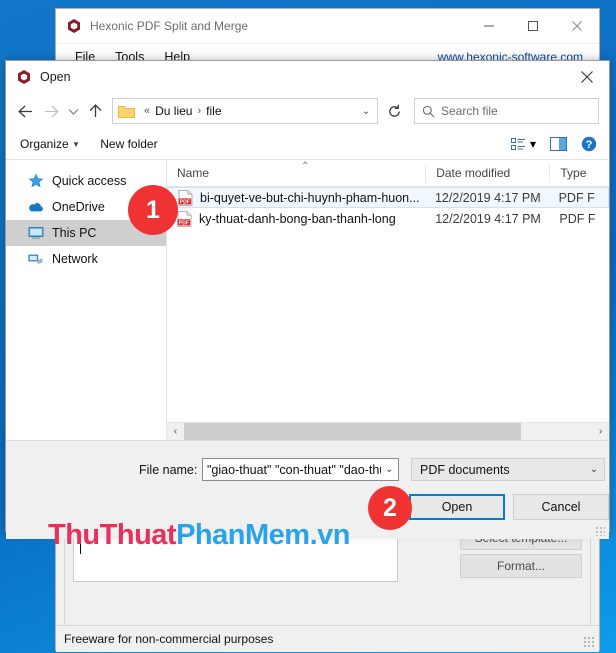 The height and width of the screenshot is (653, 616). I want to click on address-bar: « Du lieu › file ⌄, so click(245, 111).